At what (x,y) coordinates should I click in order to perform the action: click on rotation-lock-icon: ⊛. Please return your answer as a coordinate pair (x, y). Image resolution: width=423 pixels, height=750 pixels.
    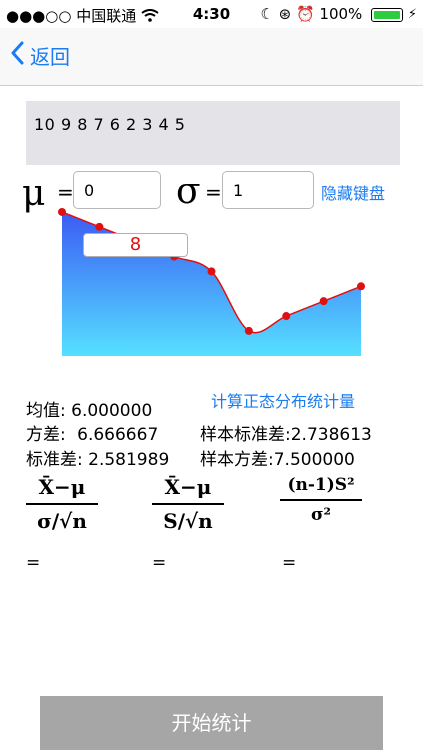
    Looking at the image, I should click on (285, 14).